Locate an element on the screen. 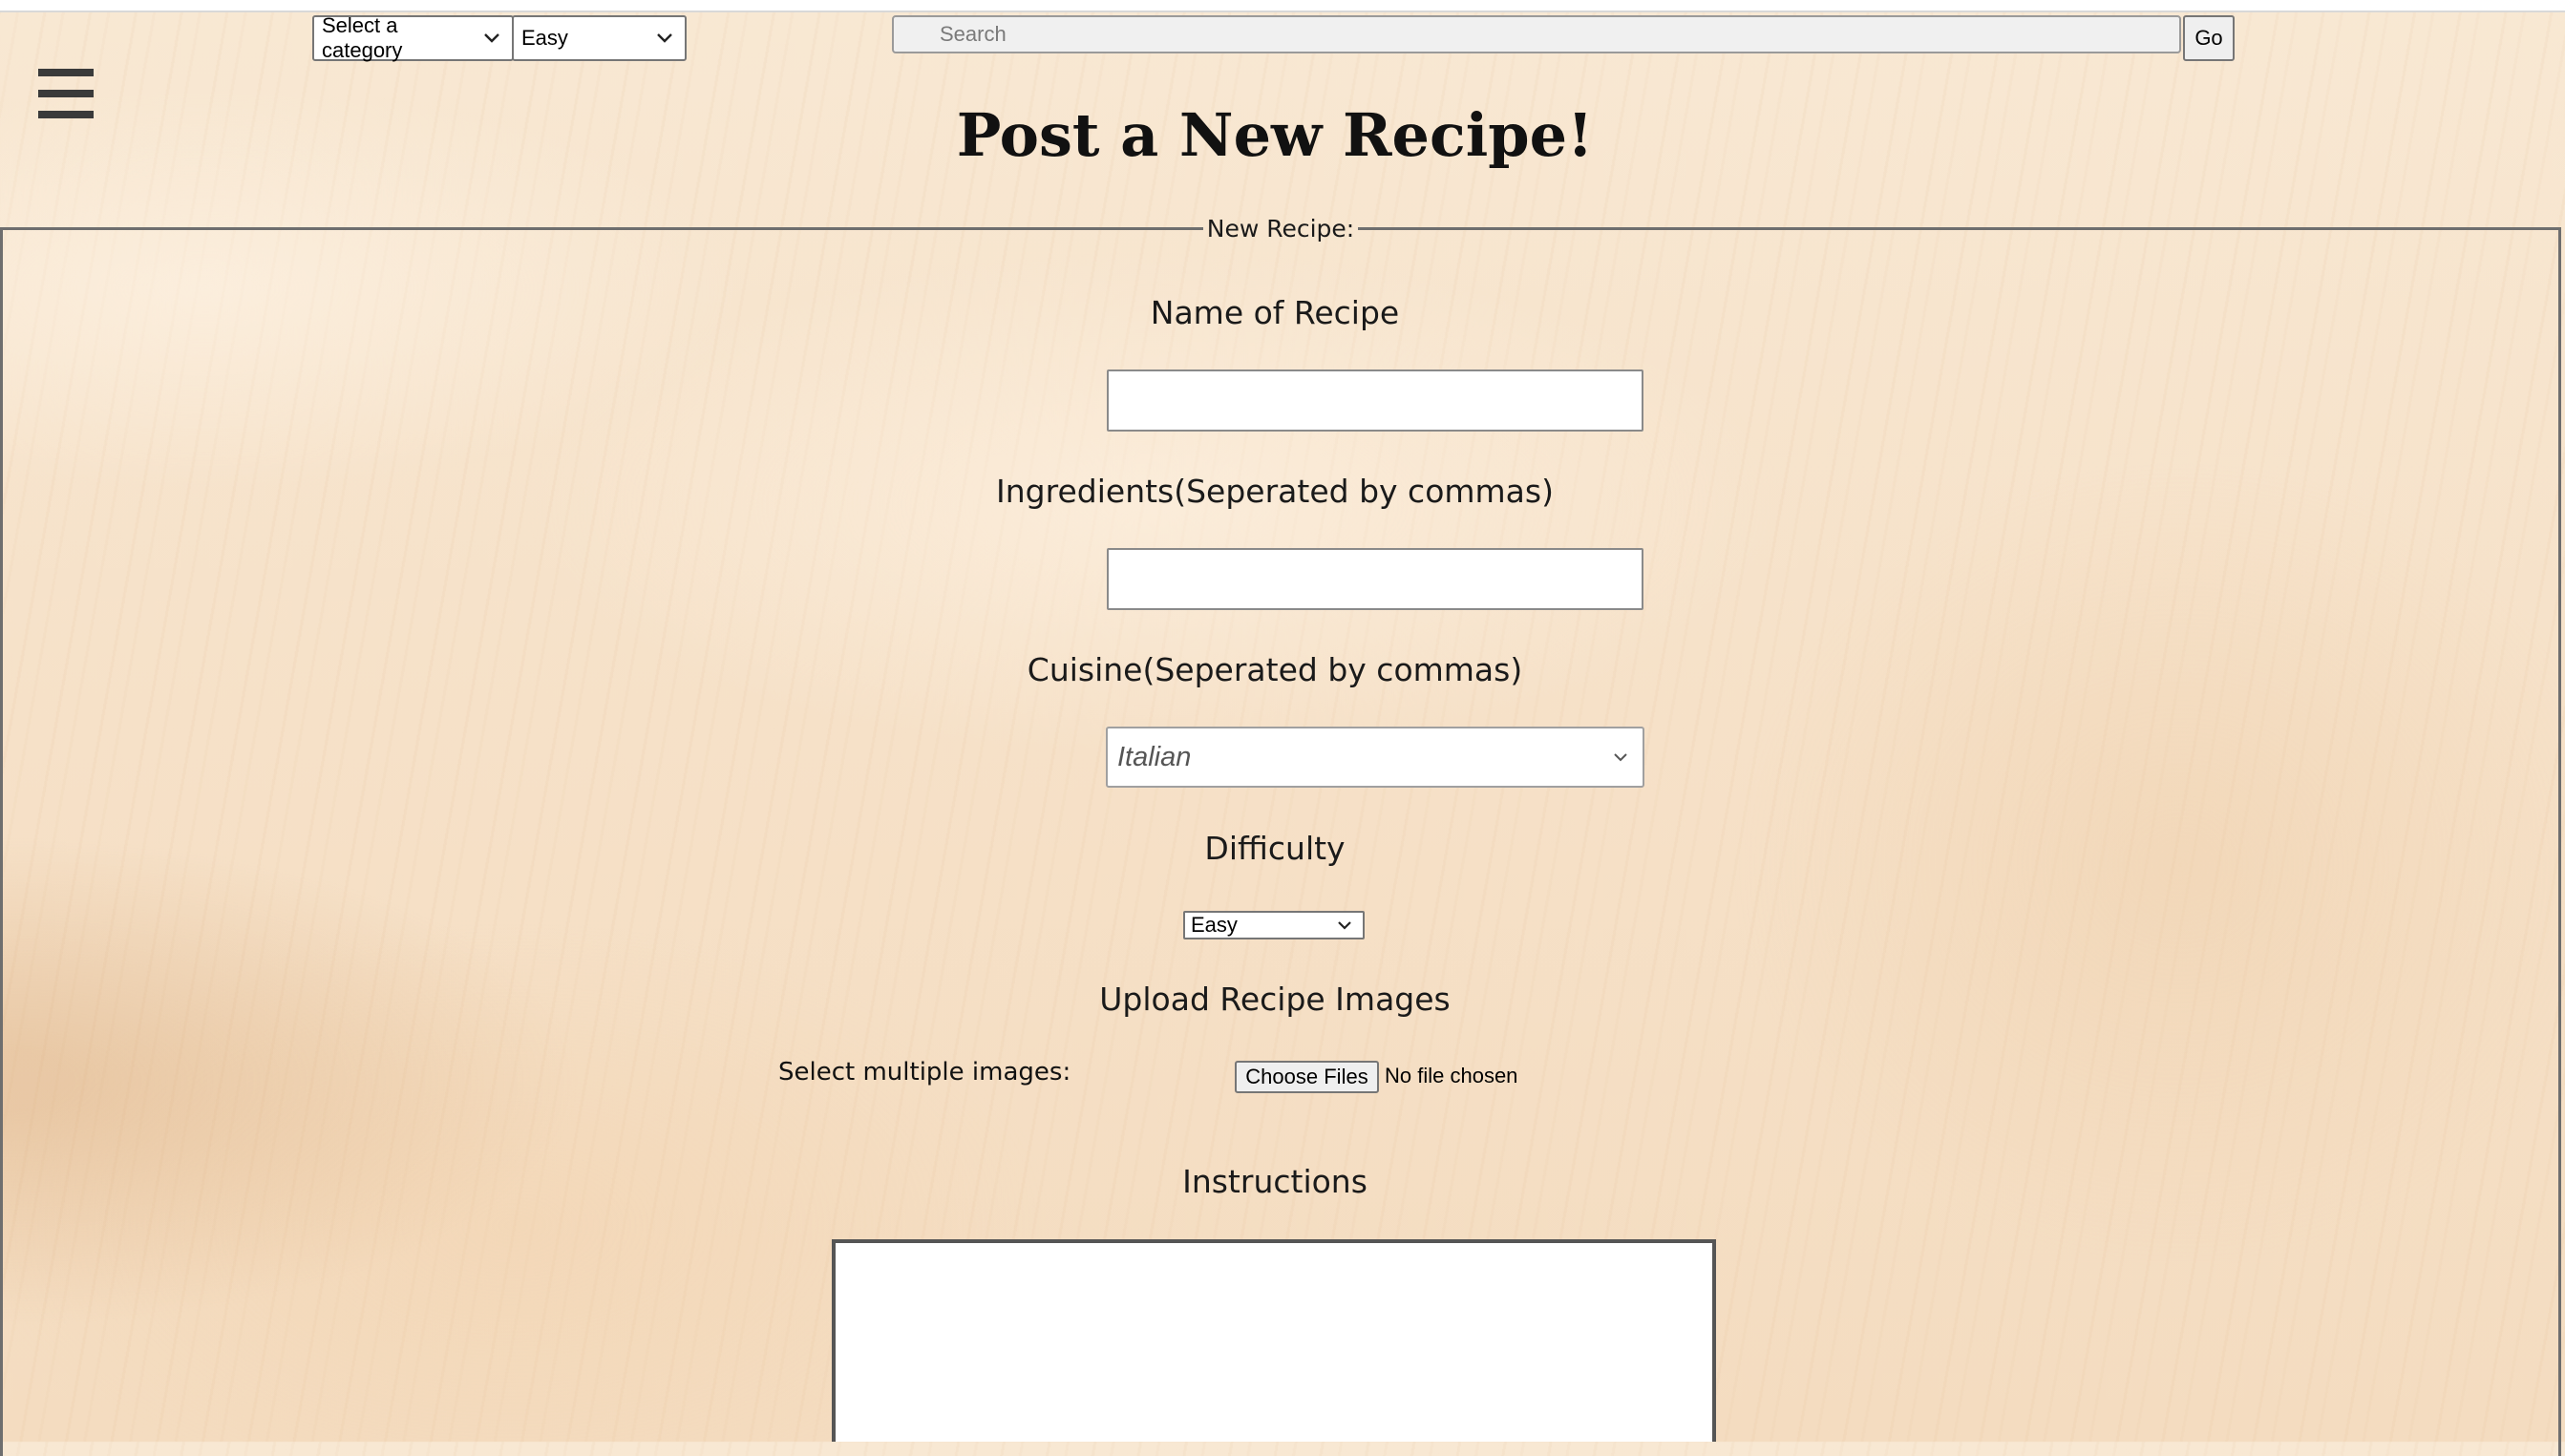 The image size is (2565, 1456). recipe-name-input is located at coordinates (1375, 400).